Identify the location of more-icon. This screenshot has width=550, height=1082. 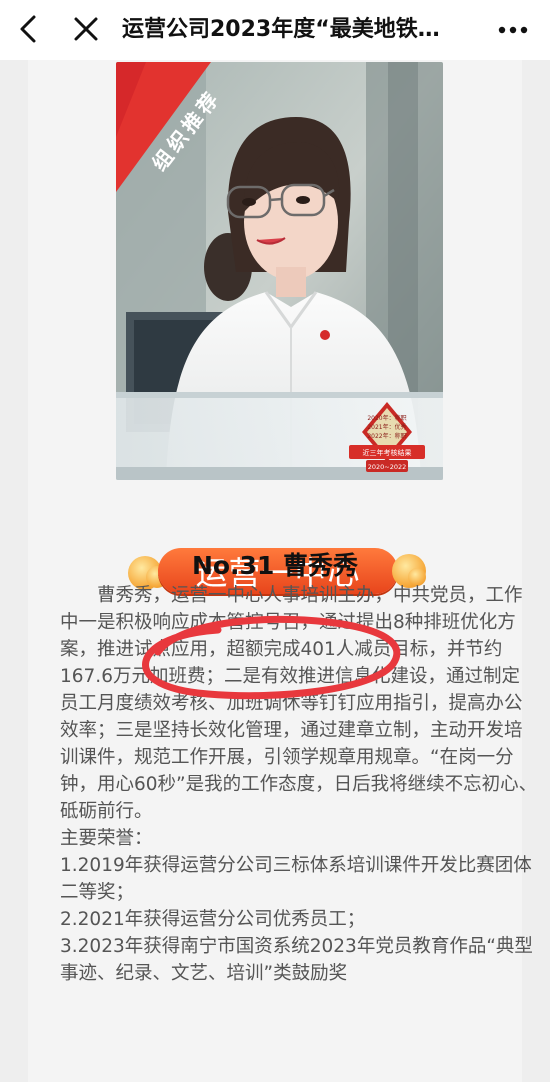
(513, 30).